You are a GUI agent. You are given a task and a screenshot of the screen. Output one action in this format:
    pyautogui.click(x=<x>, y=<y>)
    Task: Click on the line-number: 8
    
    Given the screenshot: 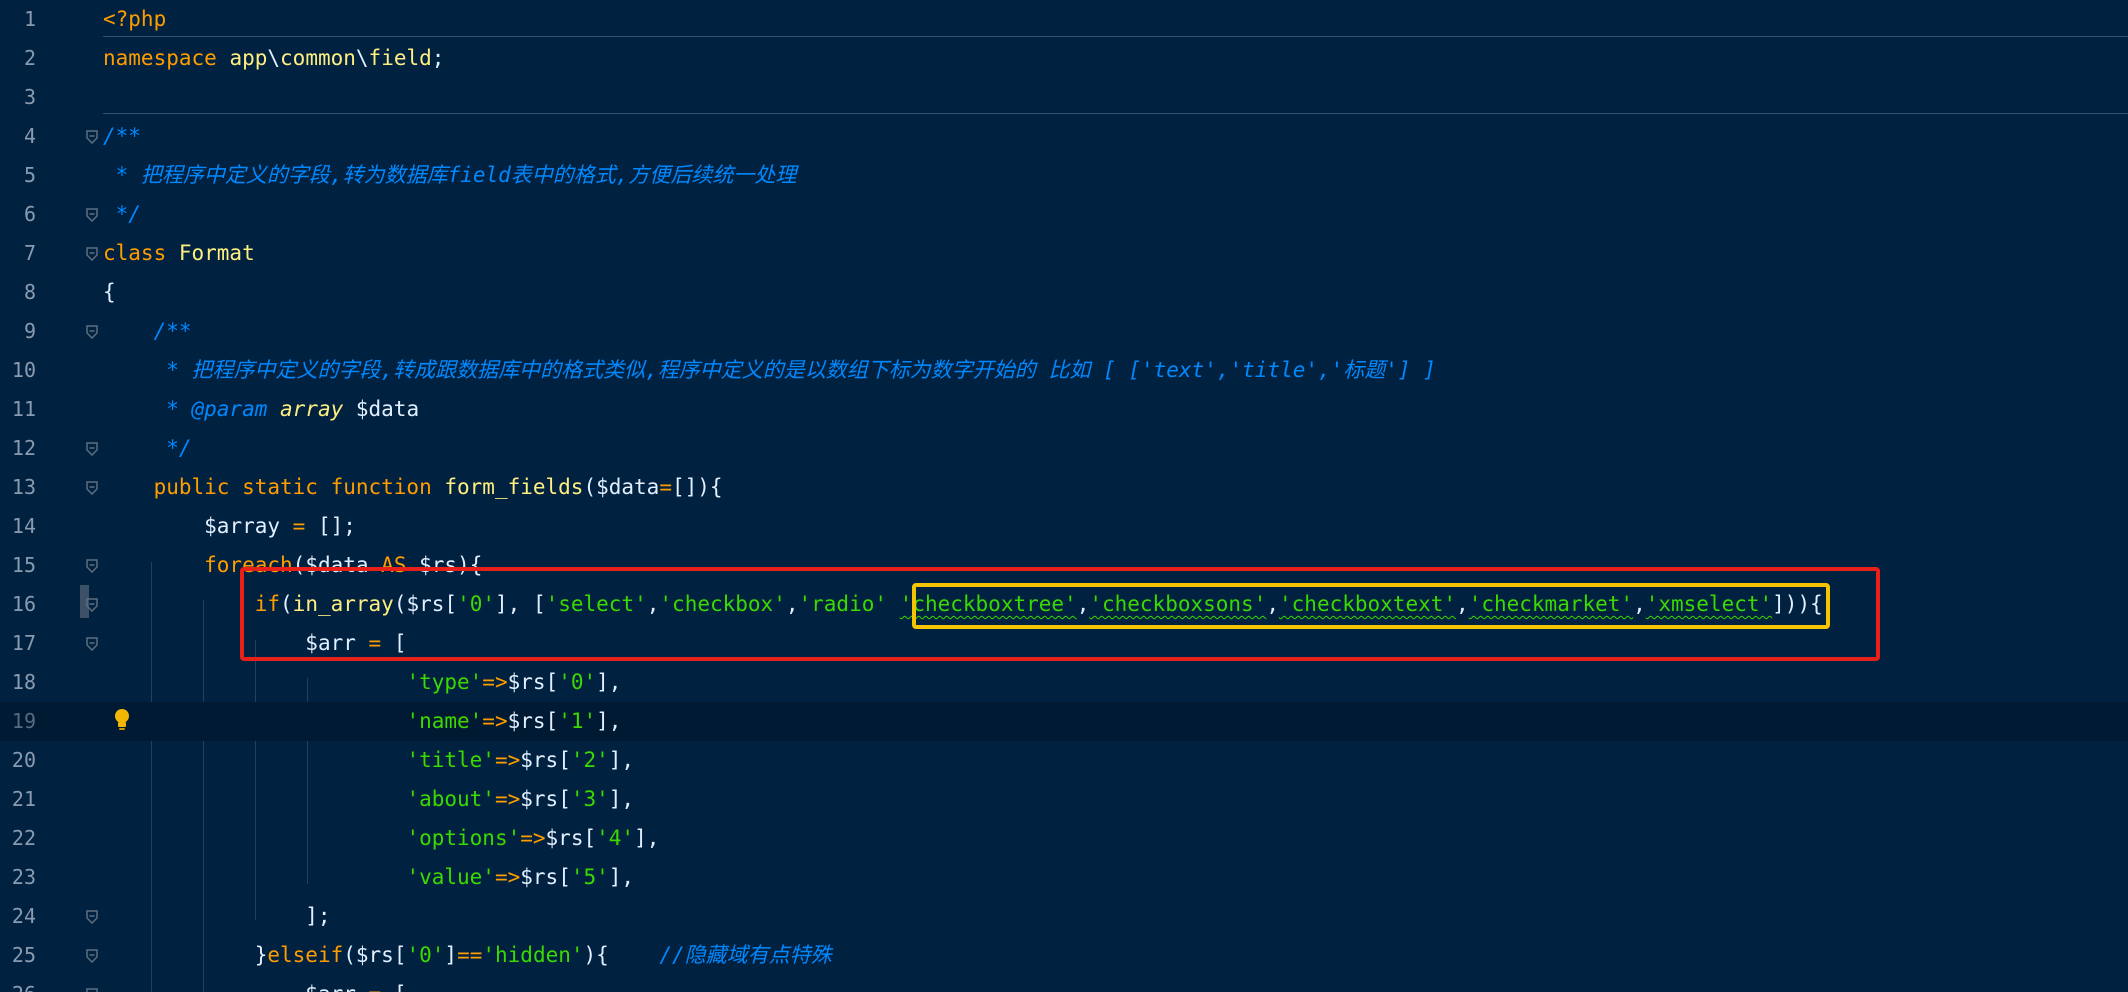 What is the action you would take?
    pyautogui.click(x=18, y=292)
    